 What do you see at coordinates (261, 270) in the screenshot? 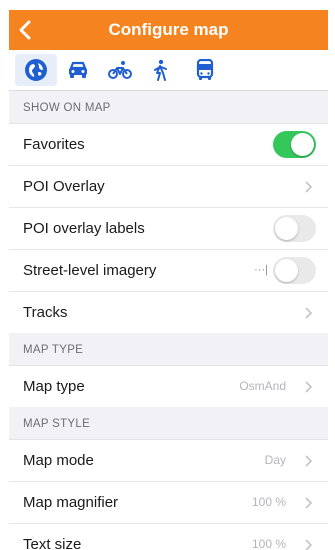
I see `more-options-button: ···|` at bounding box center [261, 270].